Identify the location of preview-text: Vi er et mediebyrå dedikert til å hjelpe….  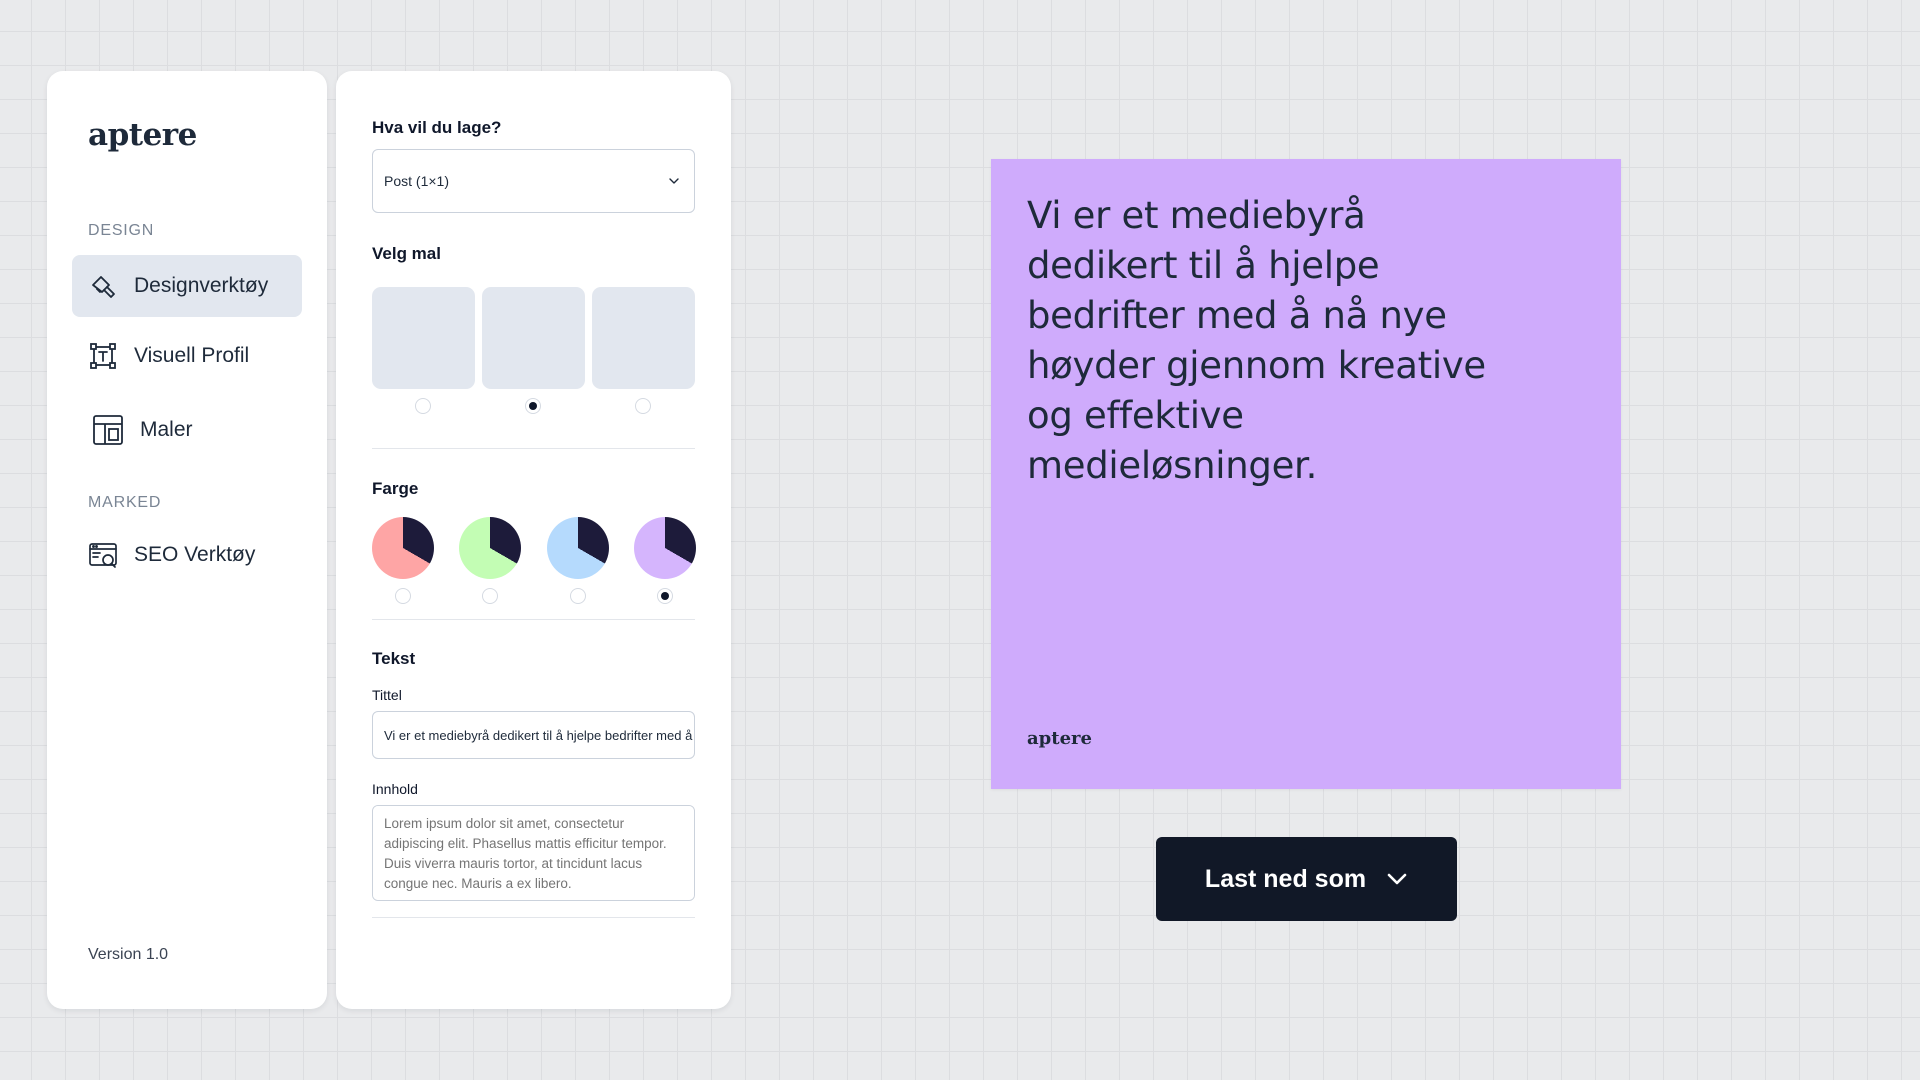
(1256, 340).